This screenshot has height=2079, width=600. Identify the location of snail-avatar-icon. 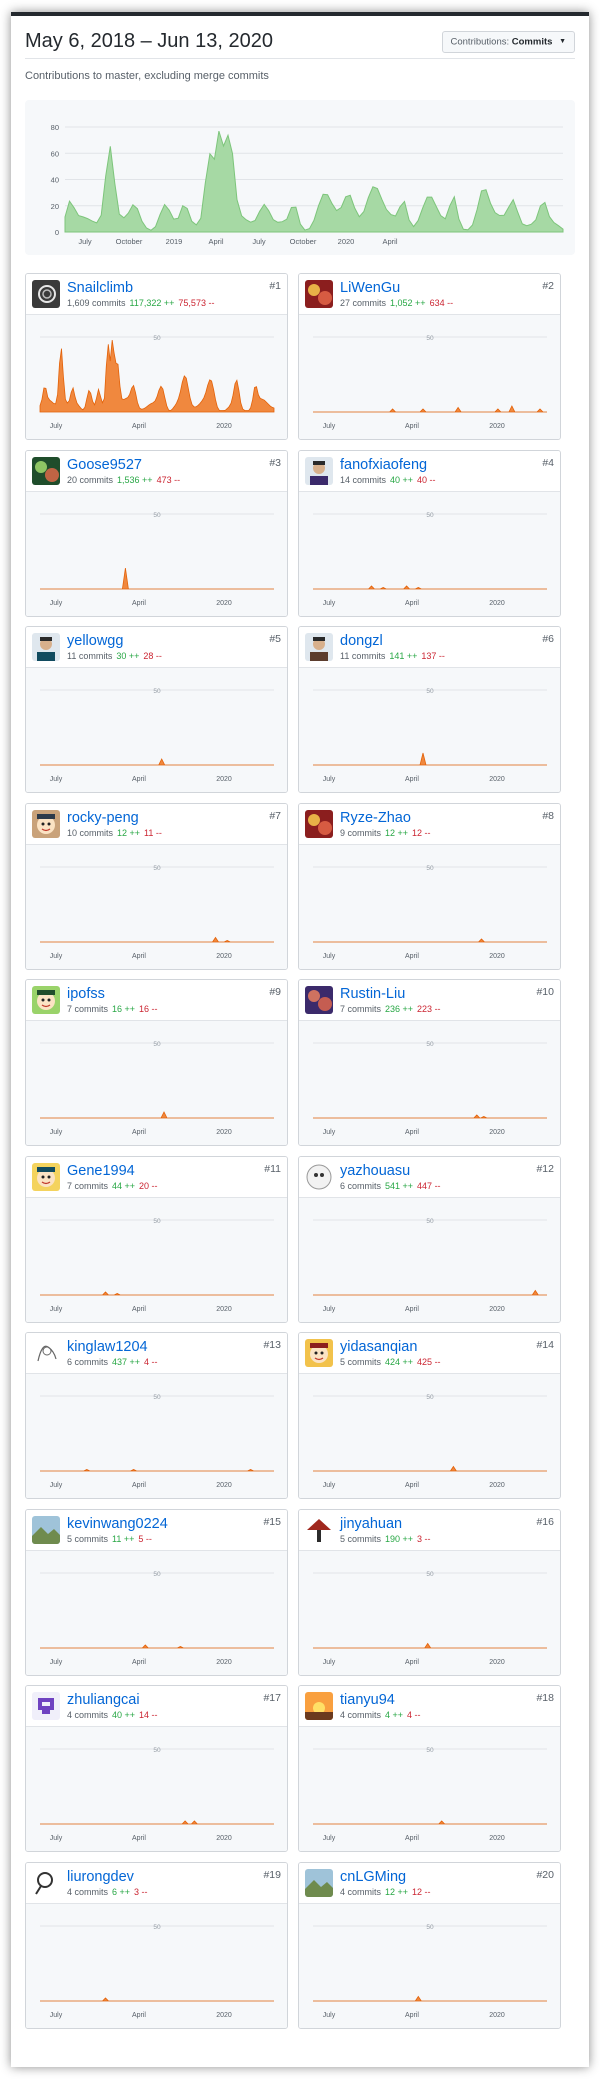
(46, 294).